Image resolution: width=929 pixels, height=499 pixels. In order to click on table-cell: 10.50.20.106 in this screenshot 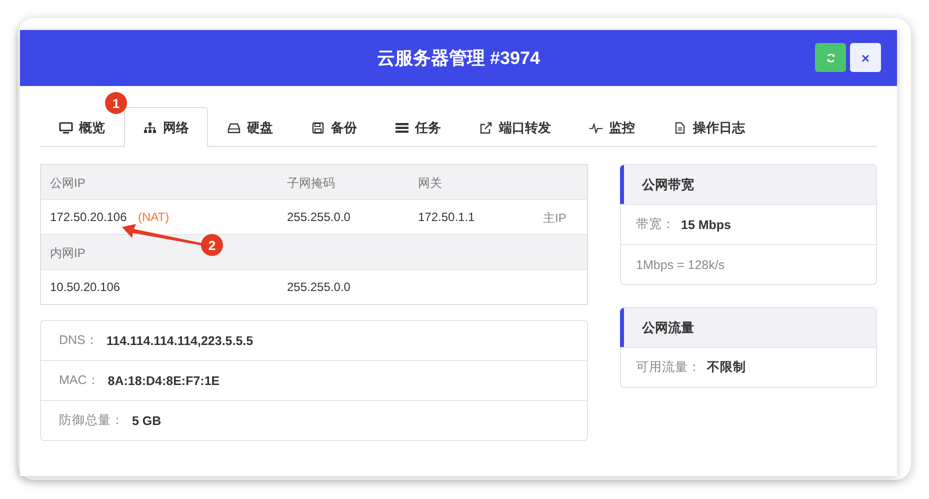, I will do `click(85, 287)`.